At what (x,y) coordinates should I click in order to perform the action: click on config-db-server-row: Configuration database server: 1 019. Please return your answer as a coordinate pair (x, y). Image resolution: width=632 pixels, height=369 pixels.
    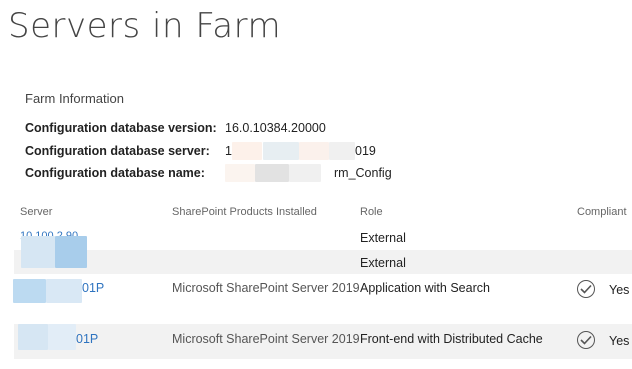
    Looking at the image, I should click on (225, 151).